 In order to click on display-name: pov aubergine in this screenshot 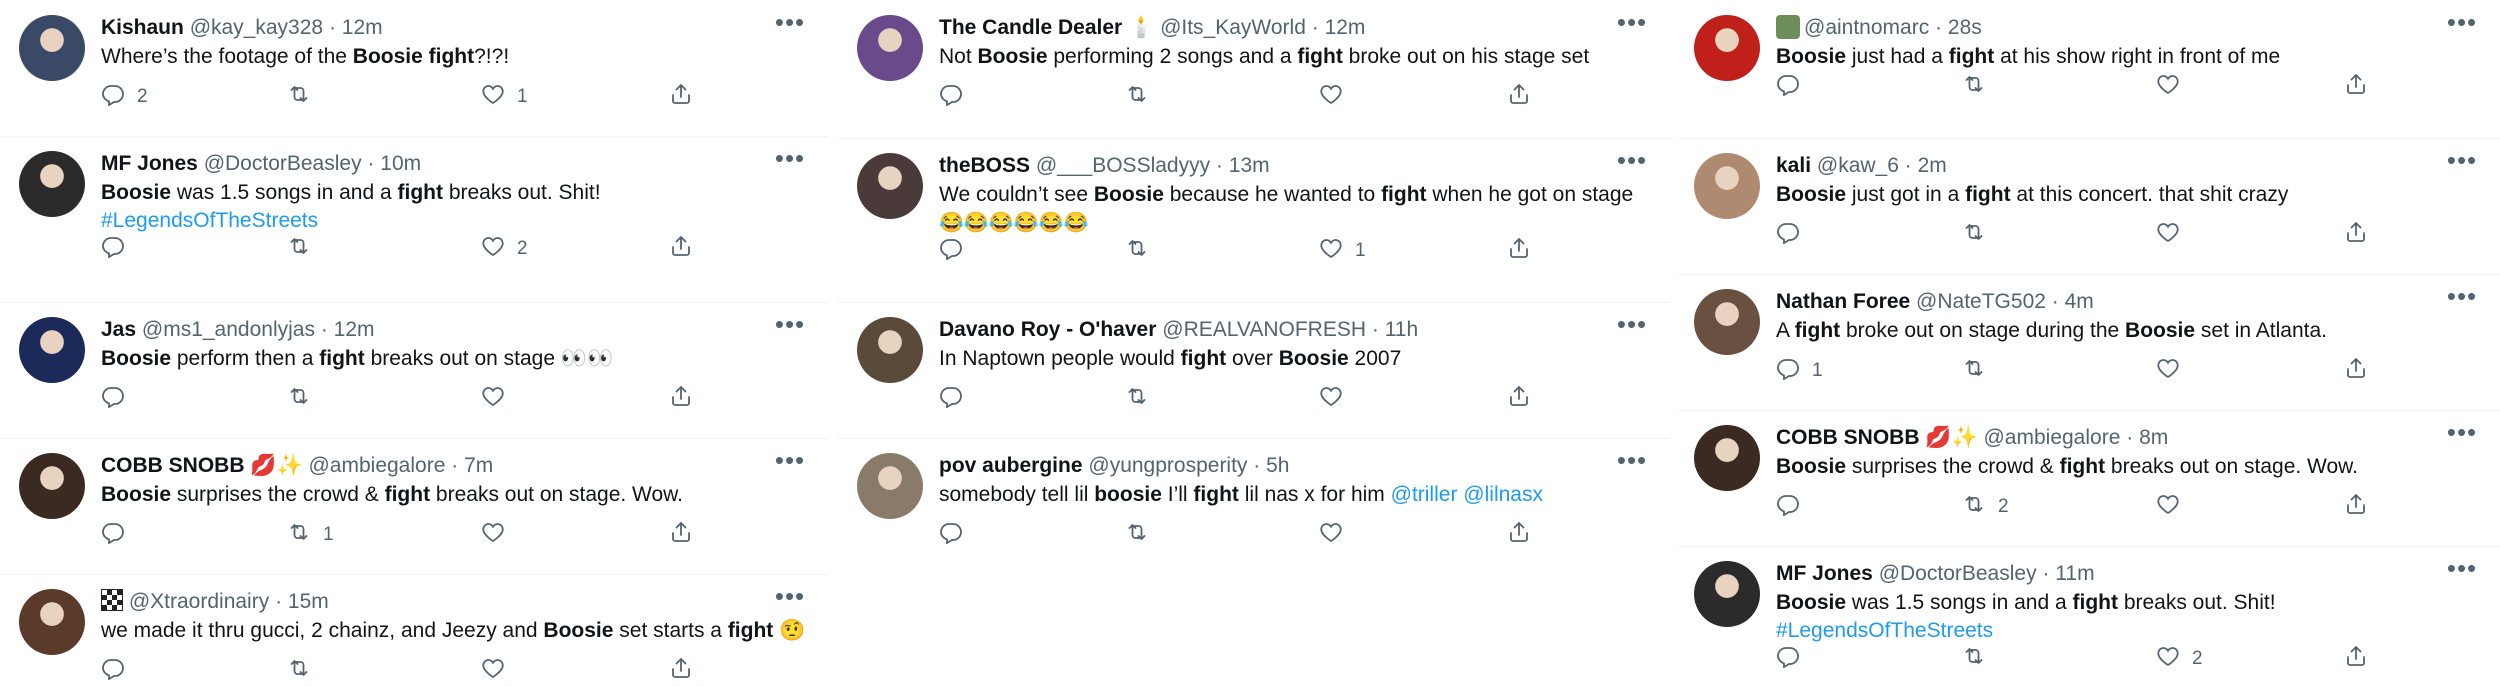, I will do `click(1011, 465)`.